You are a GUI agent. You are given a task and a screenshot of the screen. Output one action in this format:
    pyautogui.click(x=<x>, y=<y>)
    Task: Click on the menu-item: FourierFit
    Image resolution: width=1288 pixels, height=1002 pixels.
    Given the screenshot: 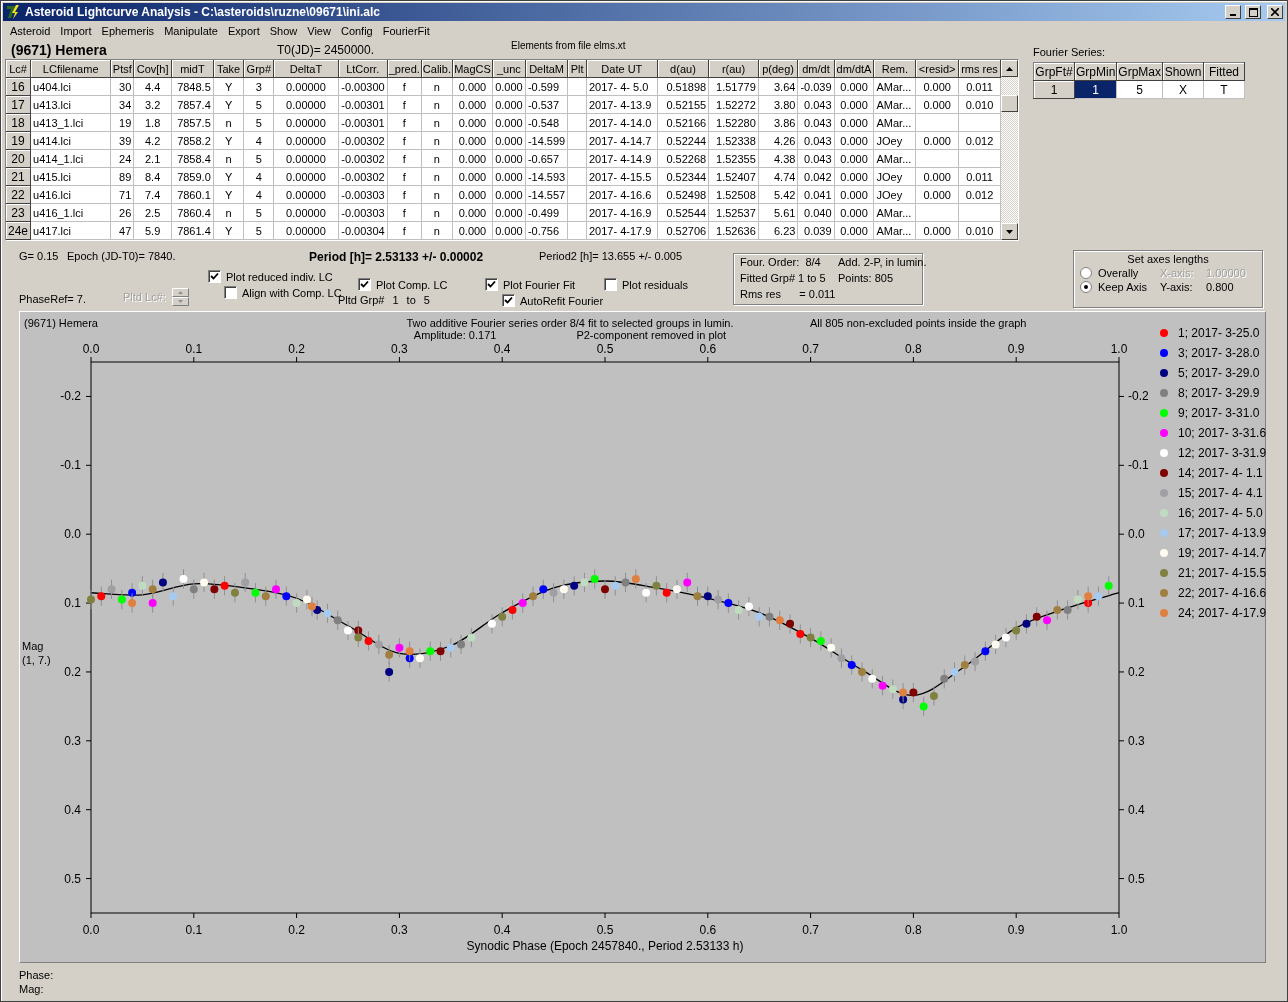 What is the action you would take?
    pyautogui.click(x=406, y=30)
    